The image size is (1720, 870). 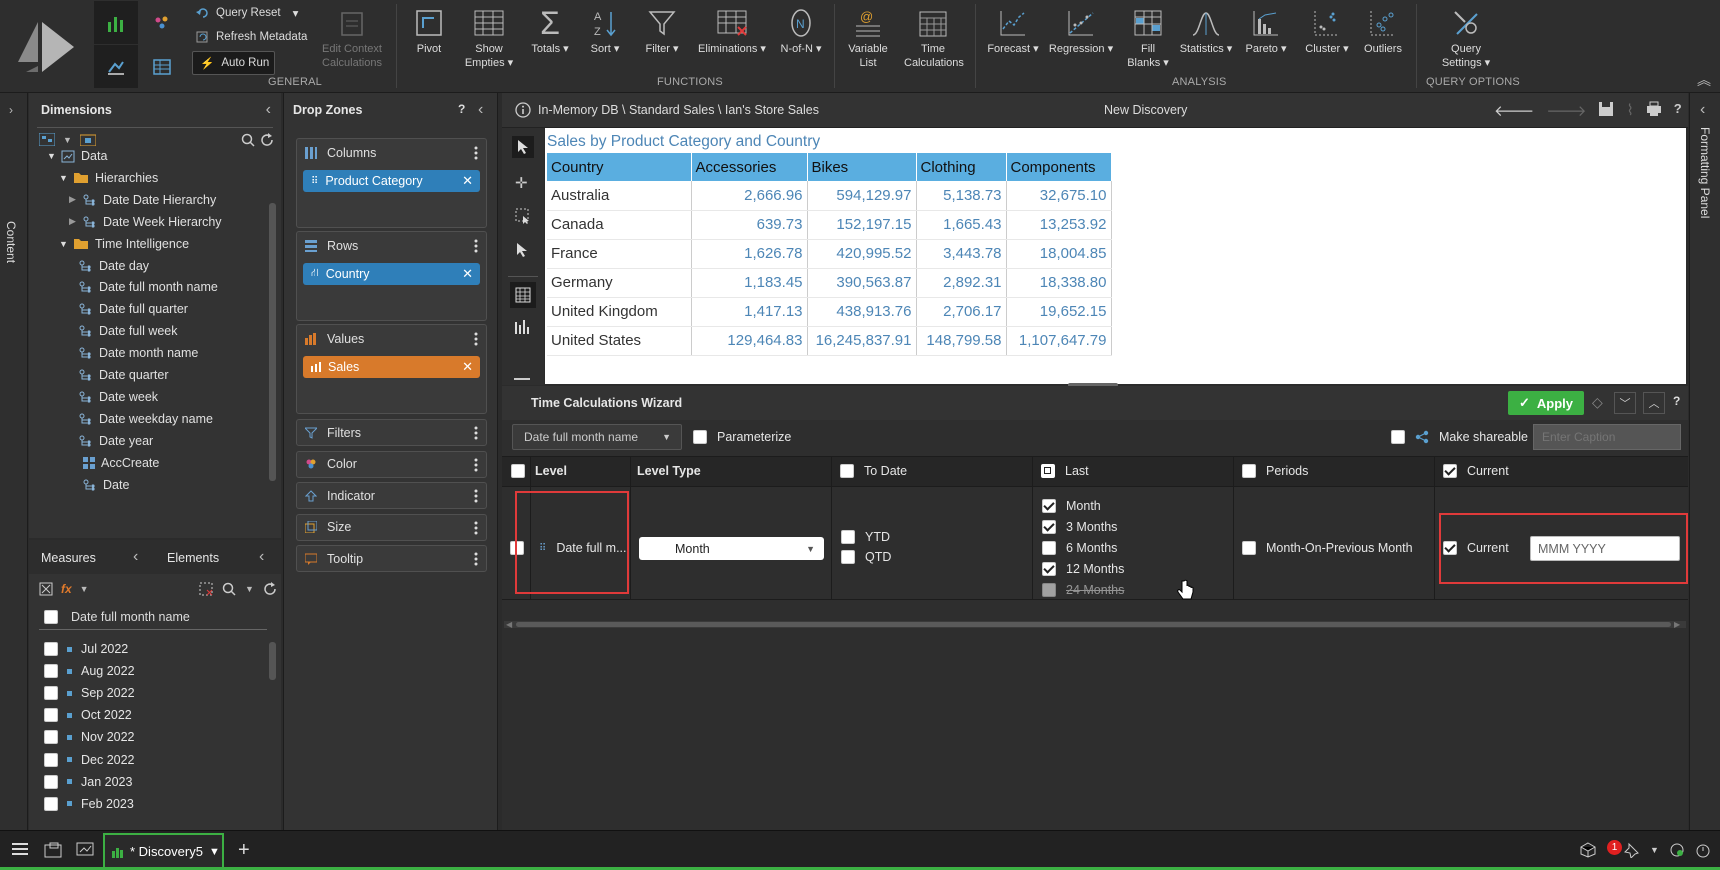 I want to click on time-calculations-button: Time Calculations, so click(x=934, y=37).